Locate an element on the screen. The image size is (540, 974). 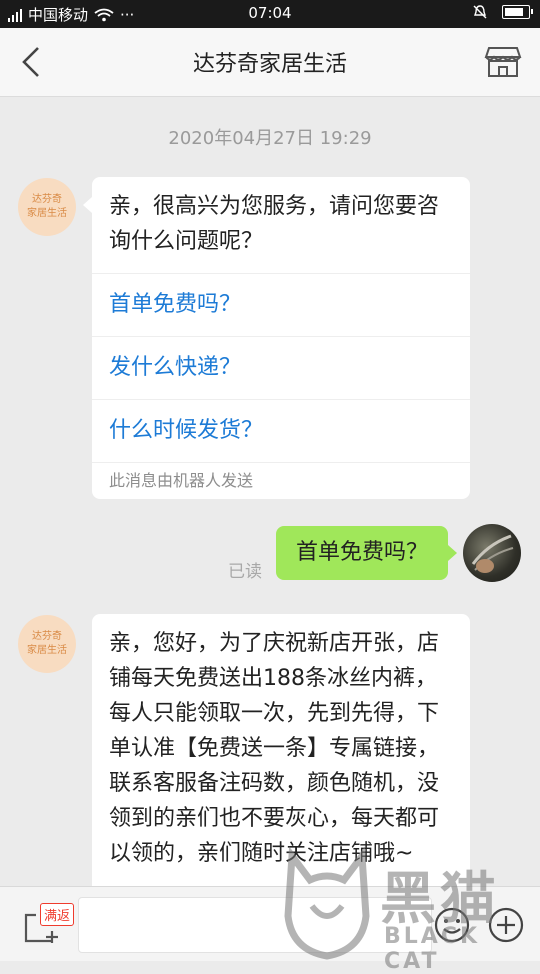
input-bar: 满返 is located at coordinates (270, 923).